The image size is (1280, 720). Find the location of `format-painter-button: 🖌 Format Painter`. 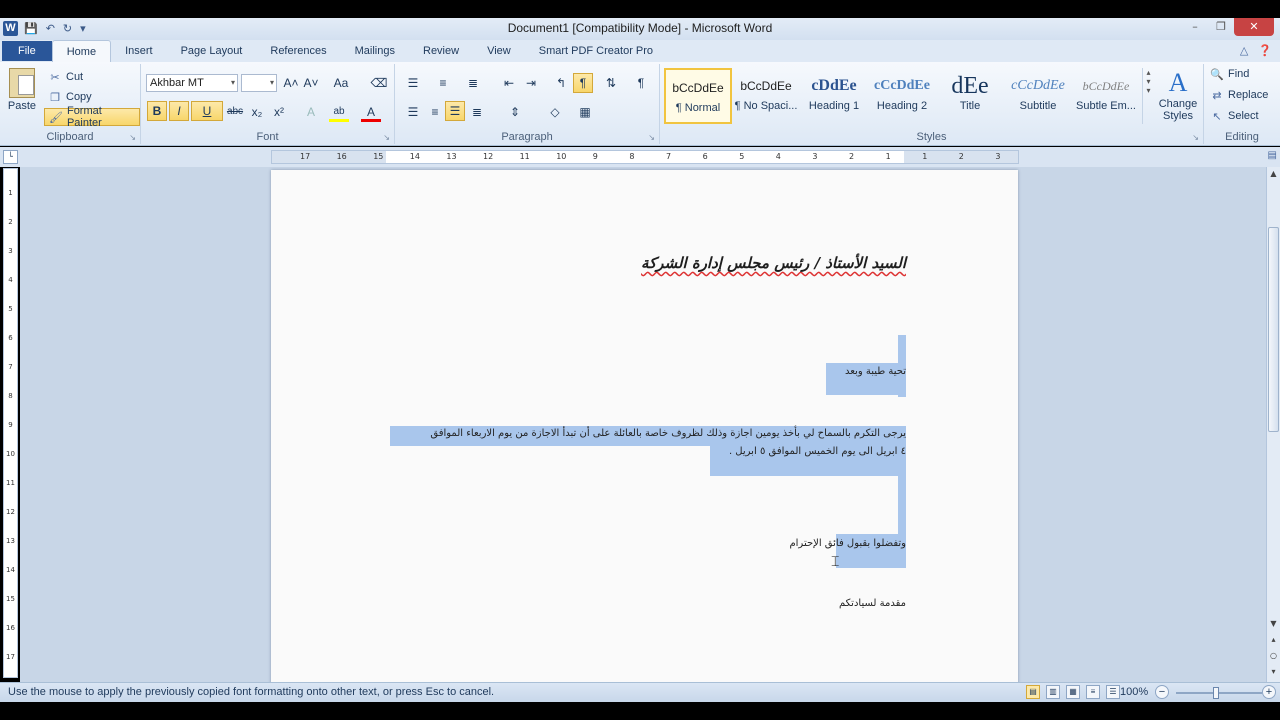

format-painter-button: 🖌 Format Painter is located at coordinates (92, 117).